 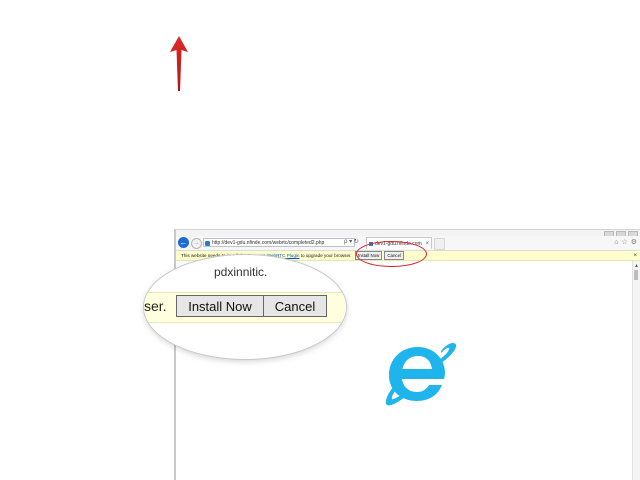 What do you see at coordinates (351, 242) in the screenshot?
I see `address-actions: ρ ▾ ↻` at bounding box center [351, 242].